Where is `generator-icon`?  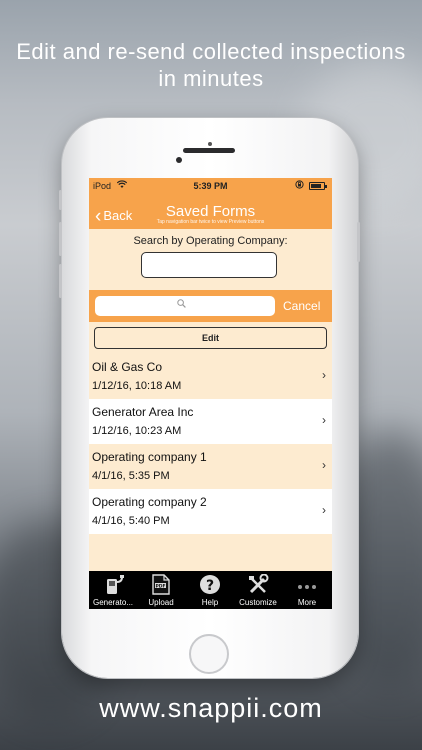 generator-icon is located at coordinates (113, 584).